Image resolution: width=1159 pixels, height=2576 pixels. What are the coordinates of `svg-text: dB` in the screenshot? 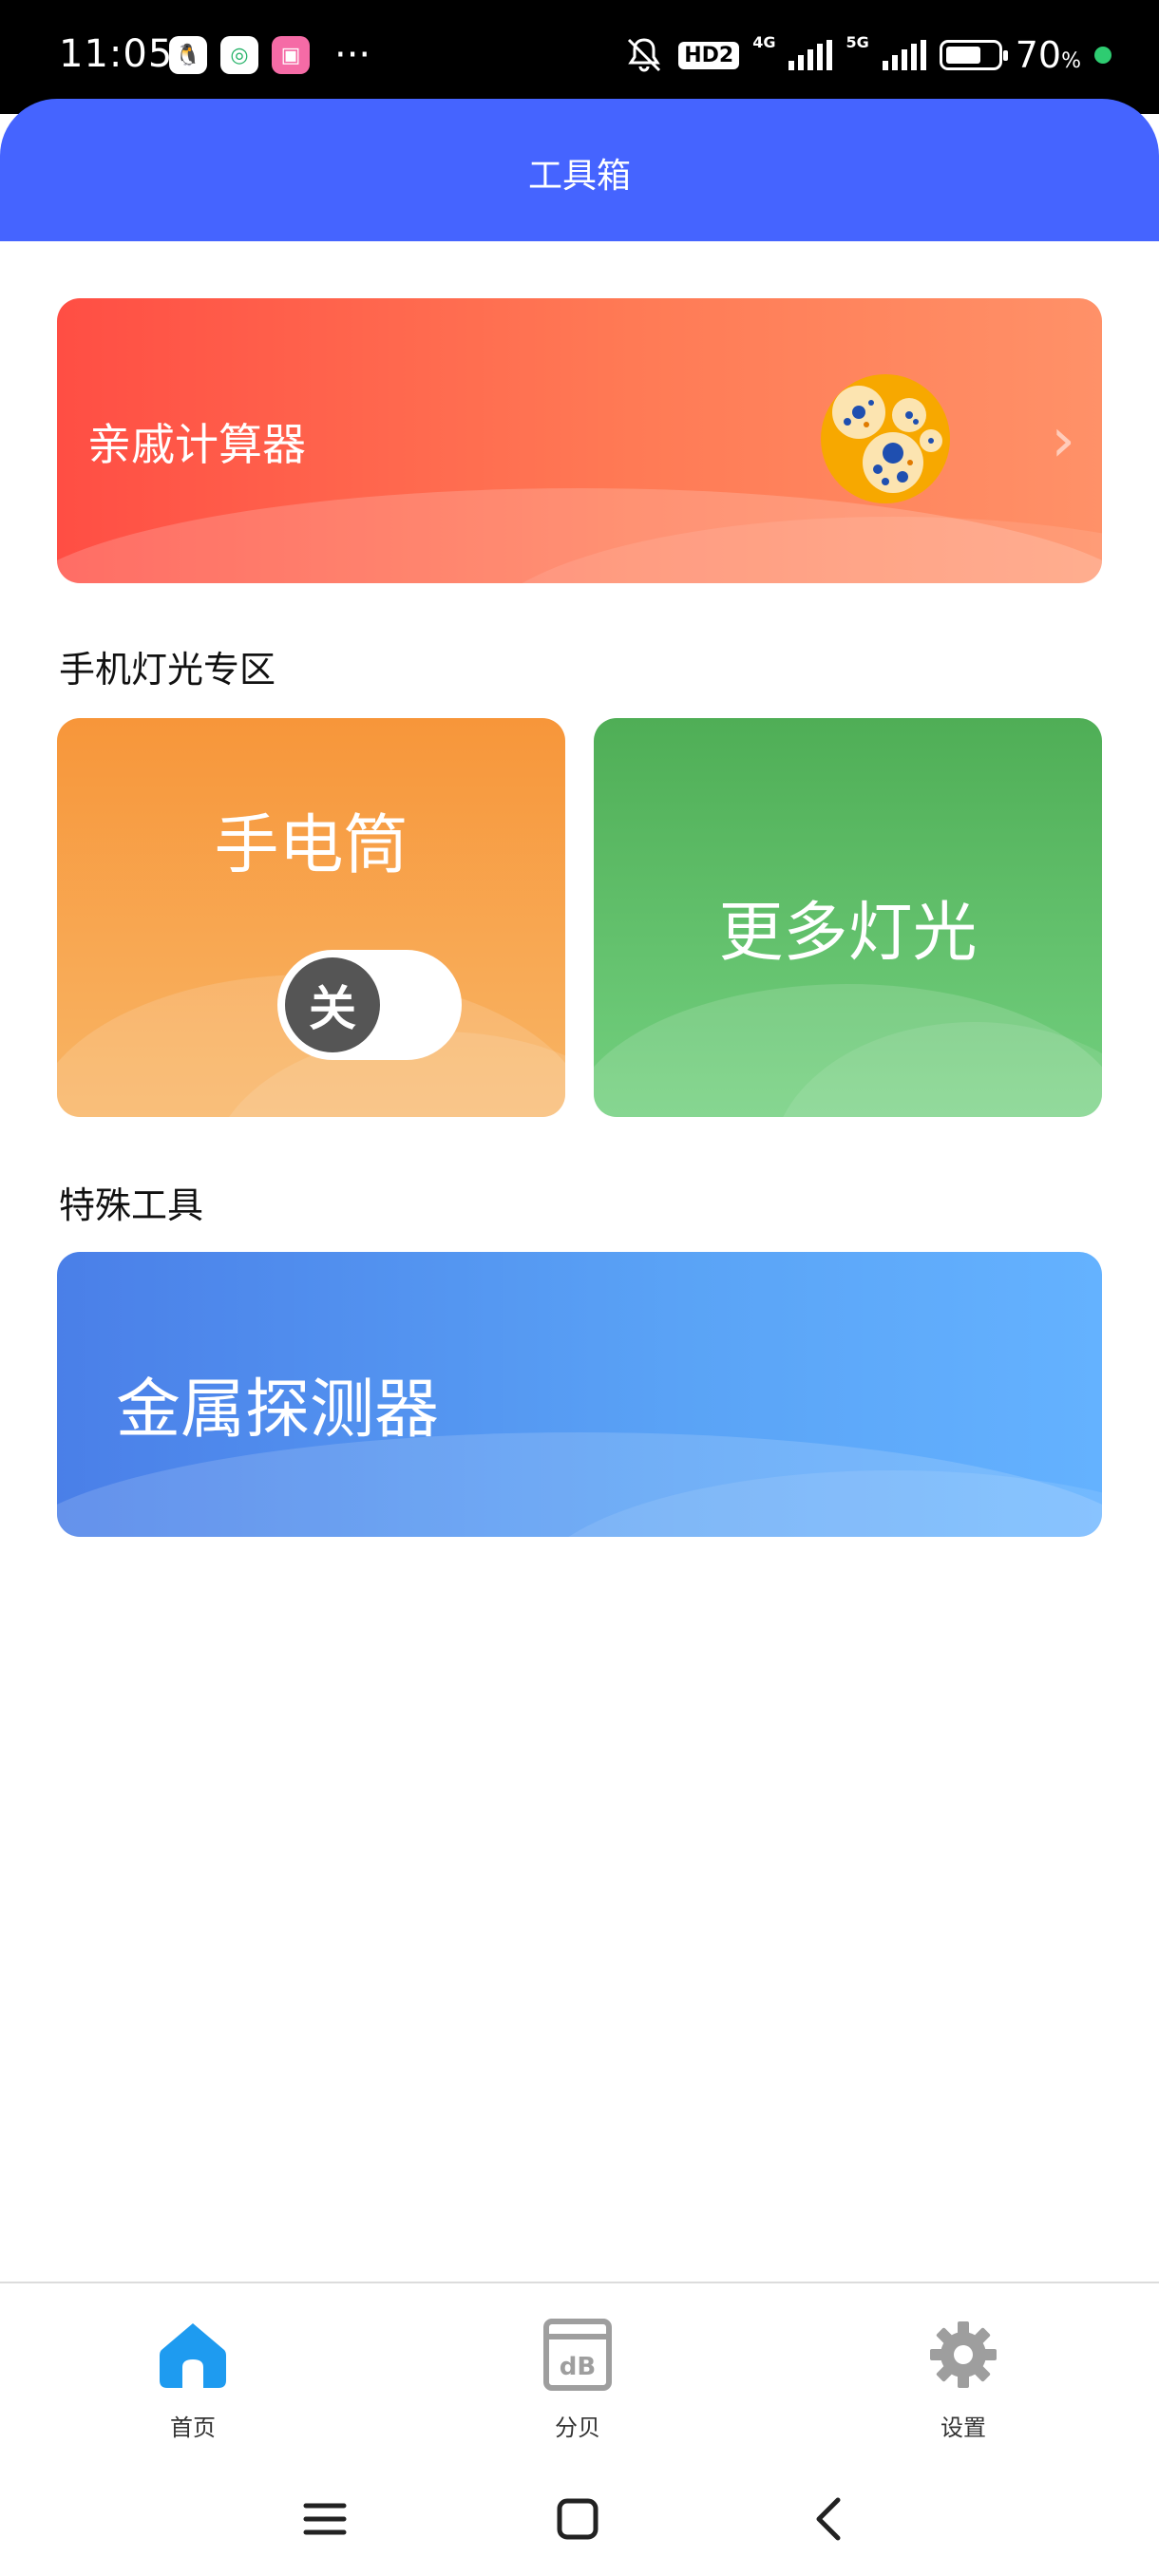 It's located at (578, 2367).